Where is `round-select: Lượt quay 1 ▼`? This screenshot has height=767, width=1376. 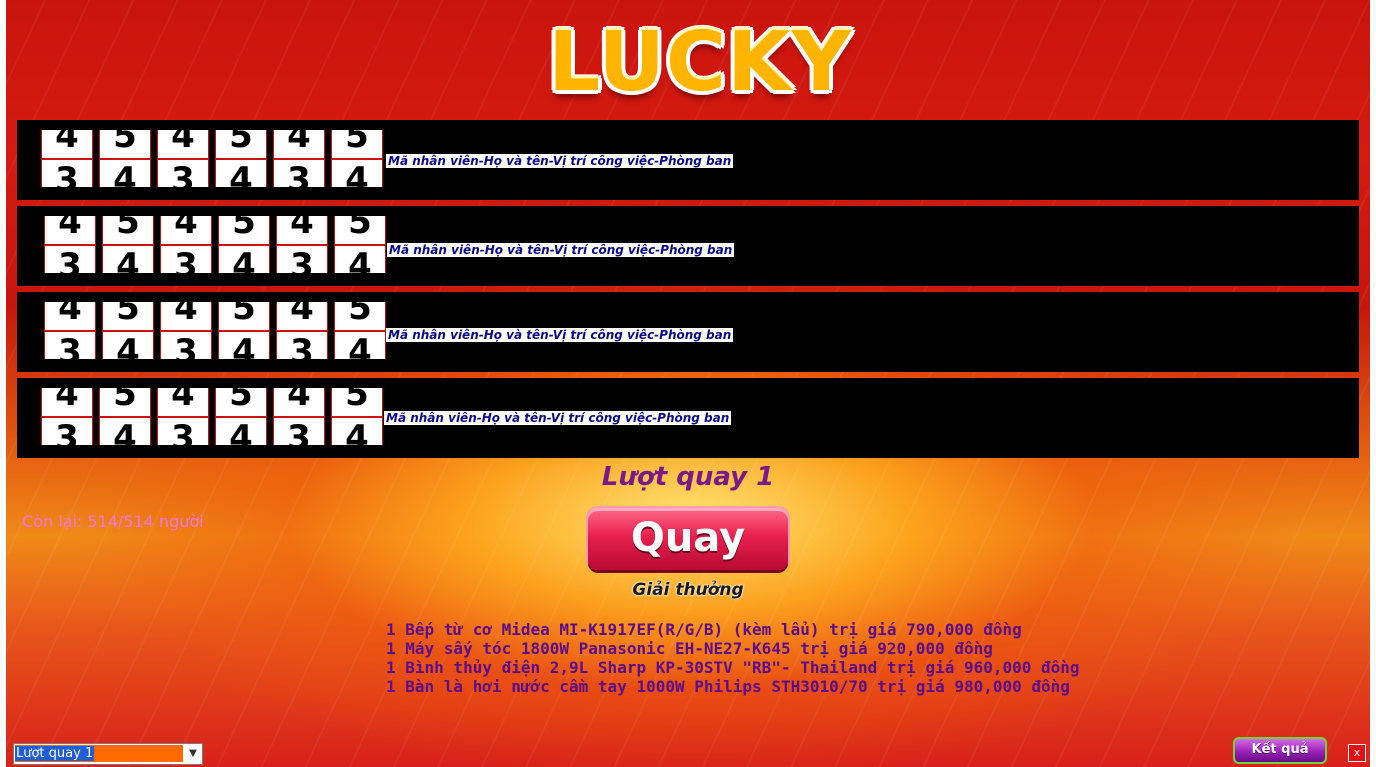 round-select: Lượt quay 1 ▼ is located at coordinates (108, 754).